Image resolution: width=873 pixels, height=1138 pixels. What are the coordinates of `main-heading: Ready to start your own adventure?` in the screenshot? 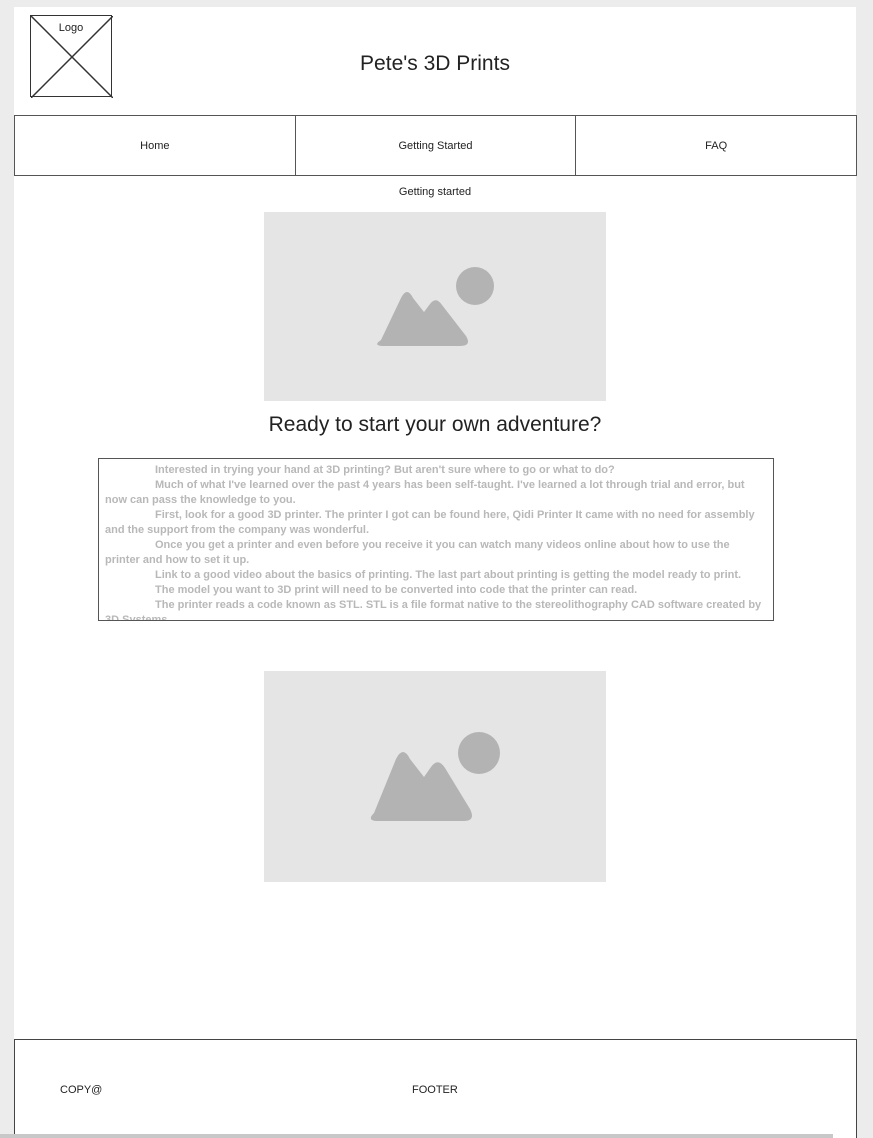 It's located at (435, 424).